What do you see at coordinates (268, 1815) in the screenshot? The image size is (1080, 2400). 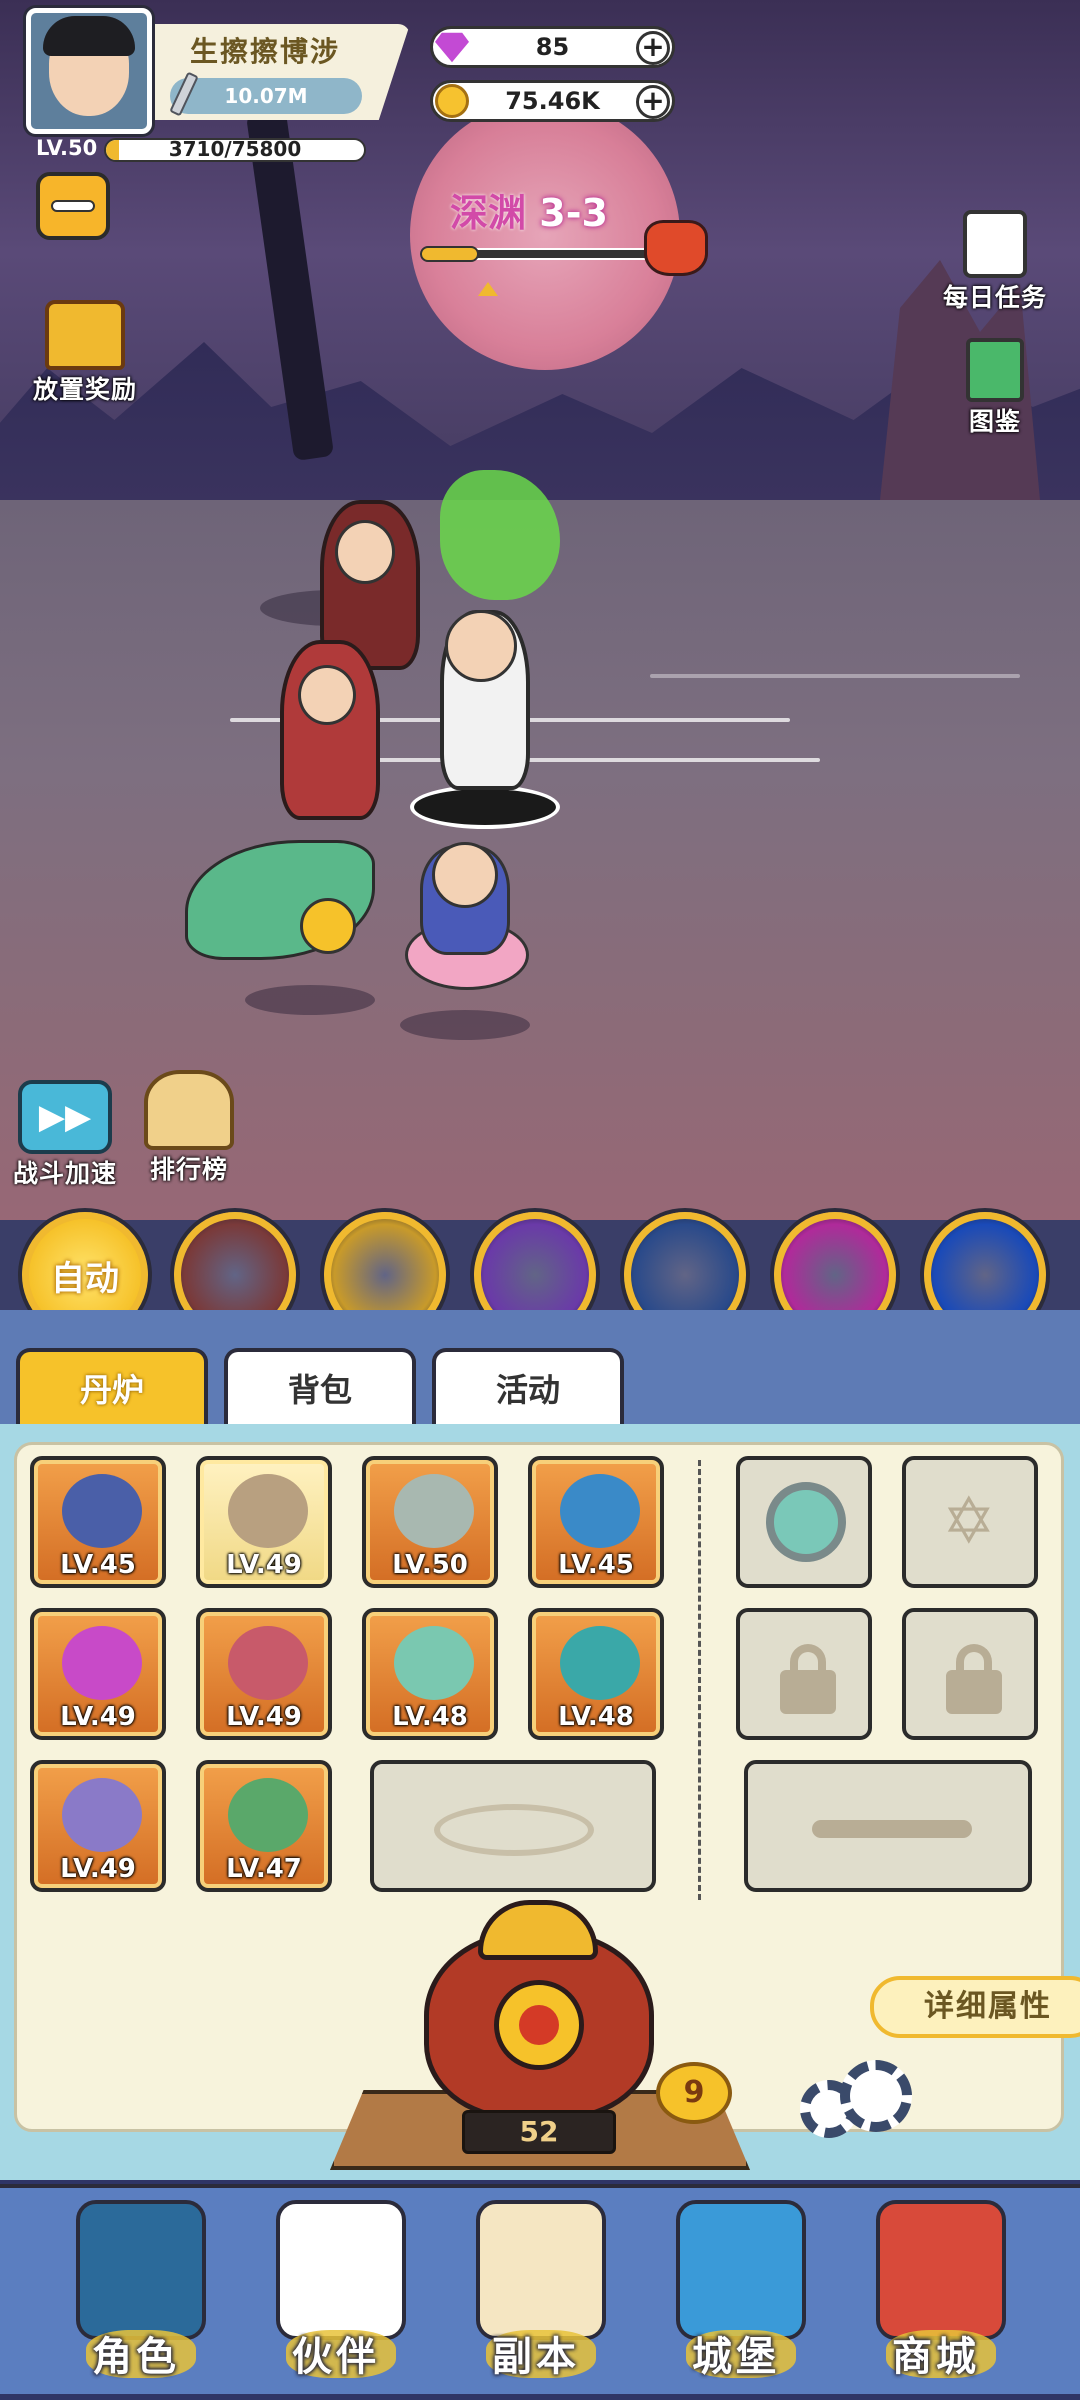 I see `boots-icon` at bounding box center [268, 1815].